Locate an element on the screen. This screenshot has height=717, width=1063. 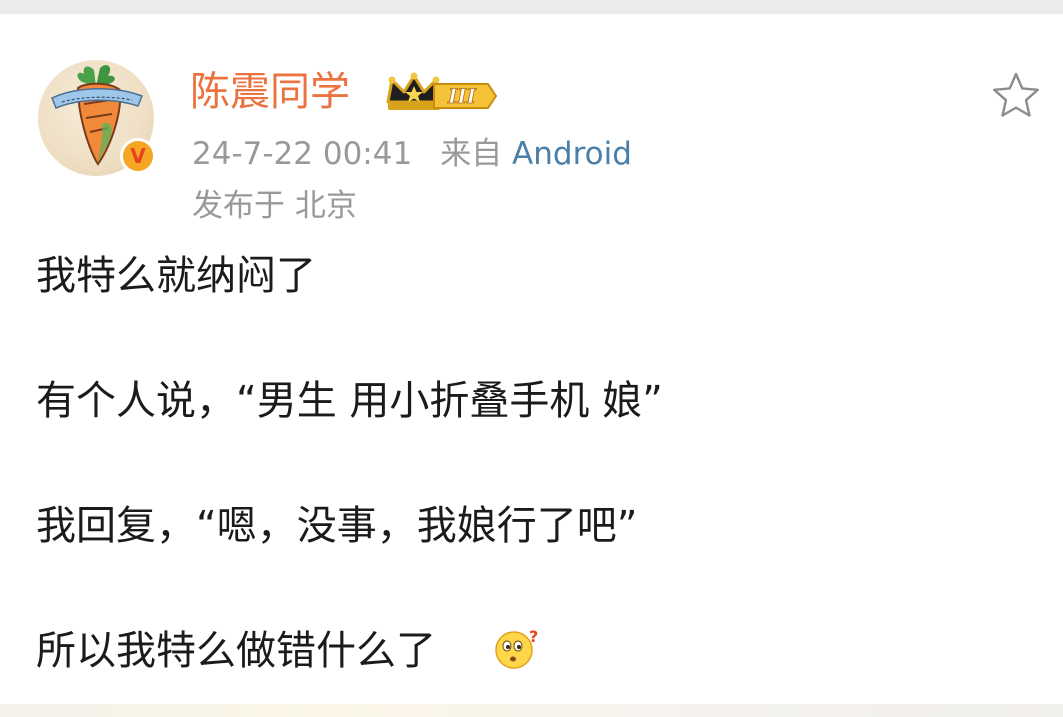
post-meta: 24-7-22 00:41 来自 Android is located at coordinates (412, 154).